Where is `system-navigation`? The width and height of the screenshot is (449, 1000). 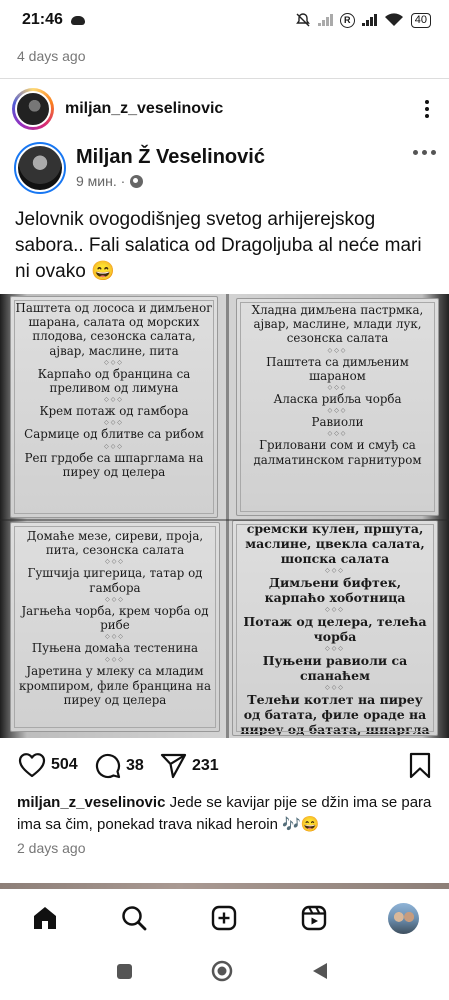
system-navigation is located at coordinates (224, 975).